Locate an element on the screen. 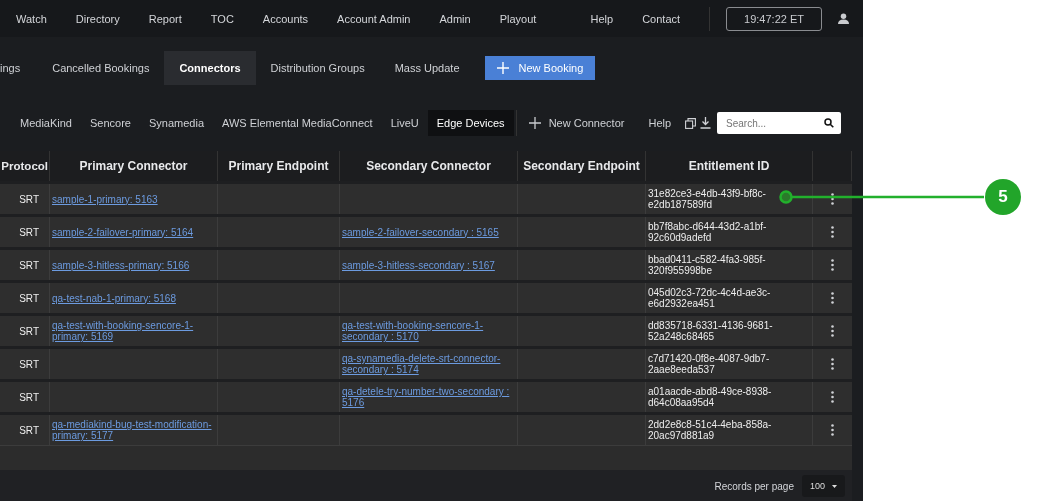 The width and height of the screenshot is (1058, 501). nav-link: Report is located at coordinates (165, 18).